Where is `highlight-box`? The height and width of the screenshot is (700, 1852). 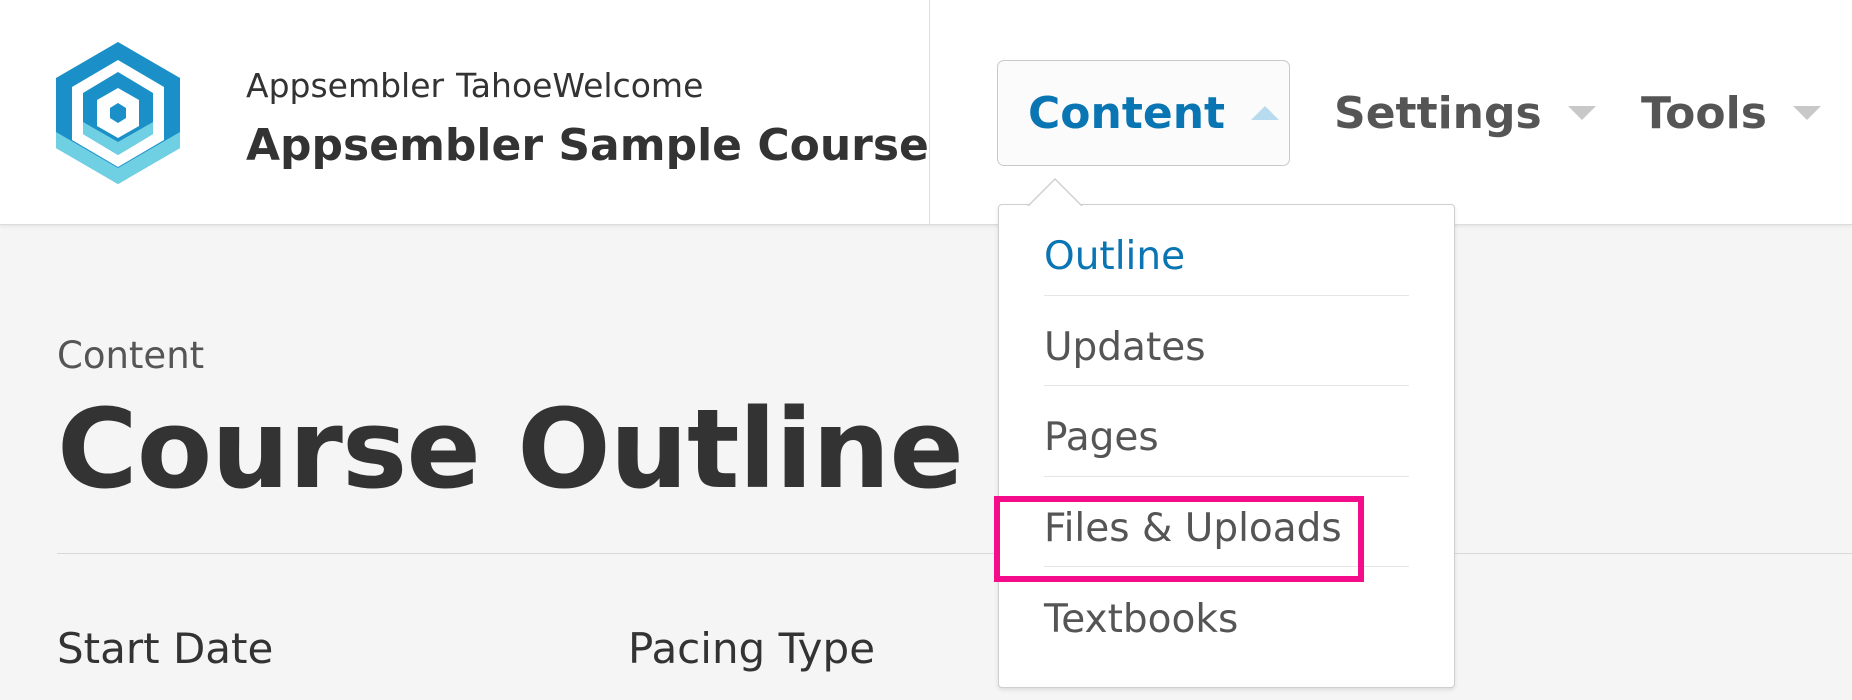
highlight-box is located at coordinates (1179, 539).